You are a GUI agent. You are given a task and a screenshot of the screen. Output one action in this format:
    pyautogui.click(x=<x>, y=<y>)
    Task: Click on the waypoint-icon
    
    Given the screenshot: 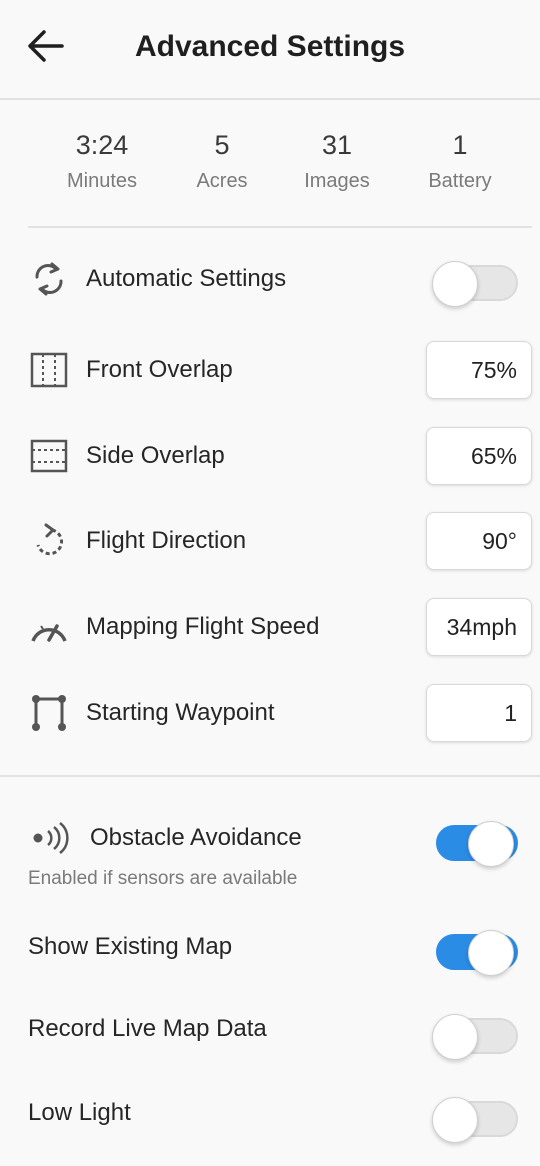 What is the action you would take?
    pyautogui.click(x=49, y=713)
    